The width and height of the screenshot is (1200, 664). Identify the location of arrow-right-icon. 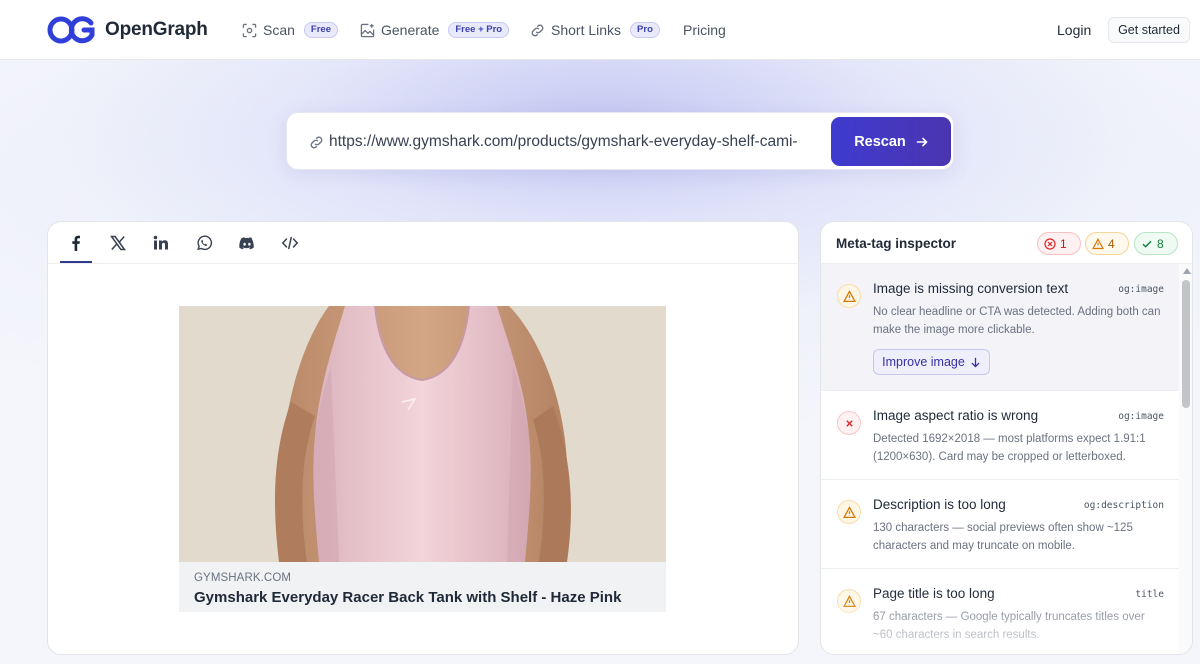
(922, 141).